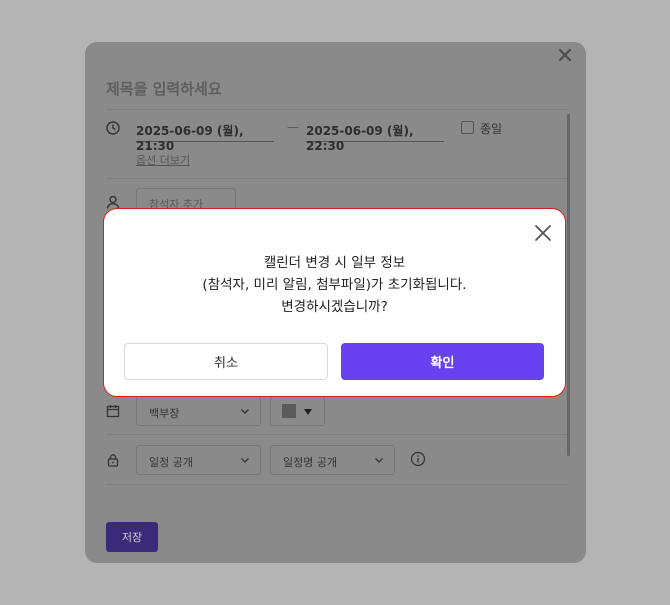 This screenshot has width=670, height=605. What do you see at coordinates (375, 135) in the screenshot?
I see `end-datetime-field: 2025-06-09 (월), 22:30` at bounding box center [375, 135].